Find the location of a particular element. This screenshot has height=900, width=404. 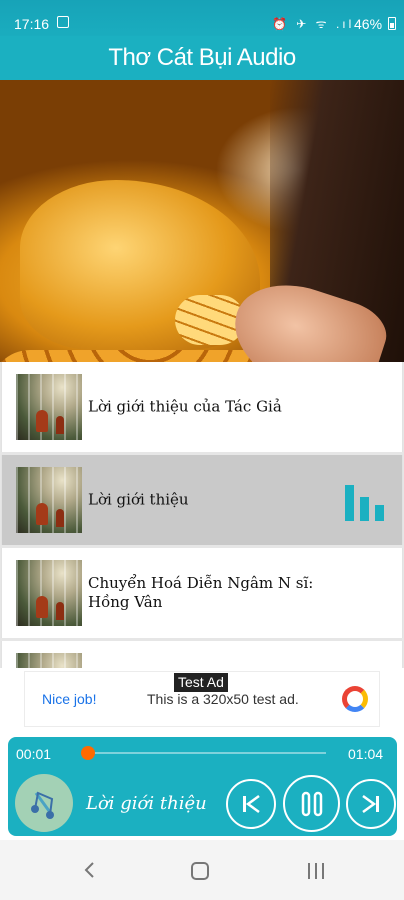

track-title: Lời giới thiệu của Tác Giả is located at coordinates (185, 406).